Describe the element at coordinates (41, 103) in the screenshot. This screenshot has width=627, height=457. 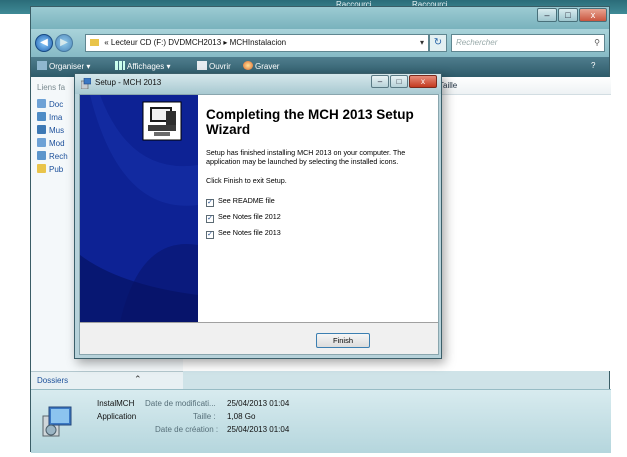
I see `documents-icon` at that location.